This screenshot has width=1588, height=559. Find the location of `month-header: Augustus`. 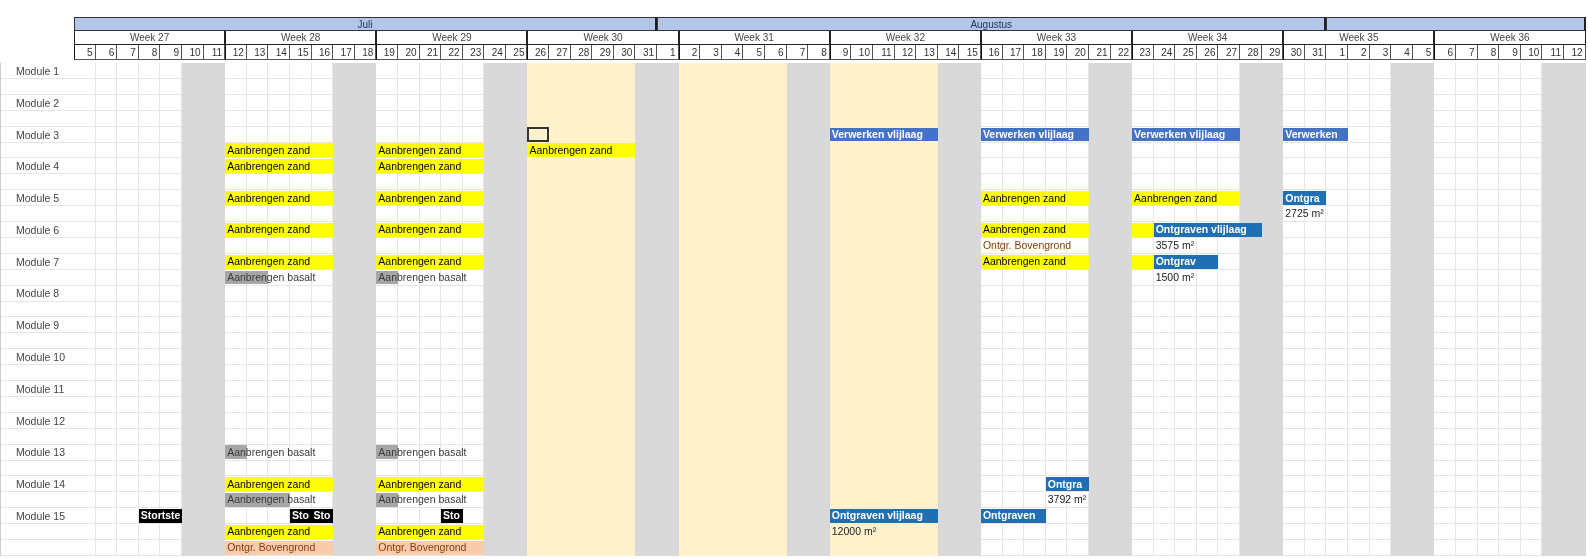

month-header: Augustus is located at coordinates (992, 24).